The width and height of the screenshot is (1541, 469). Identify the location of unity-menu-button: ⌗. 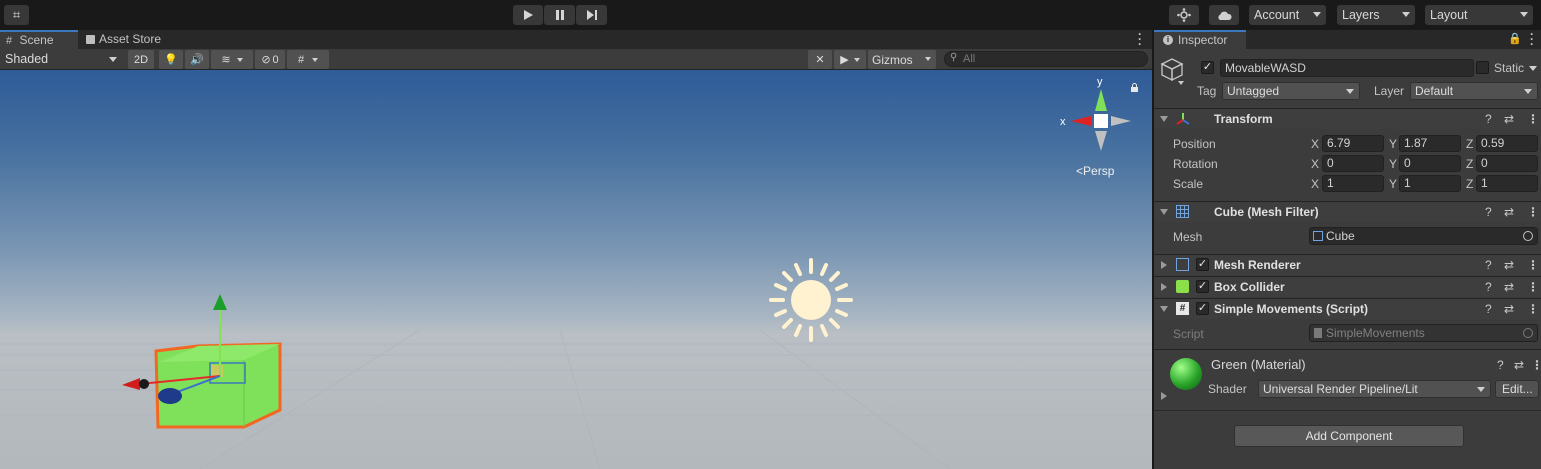
(16, 15).